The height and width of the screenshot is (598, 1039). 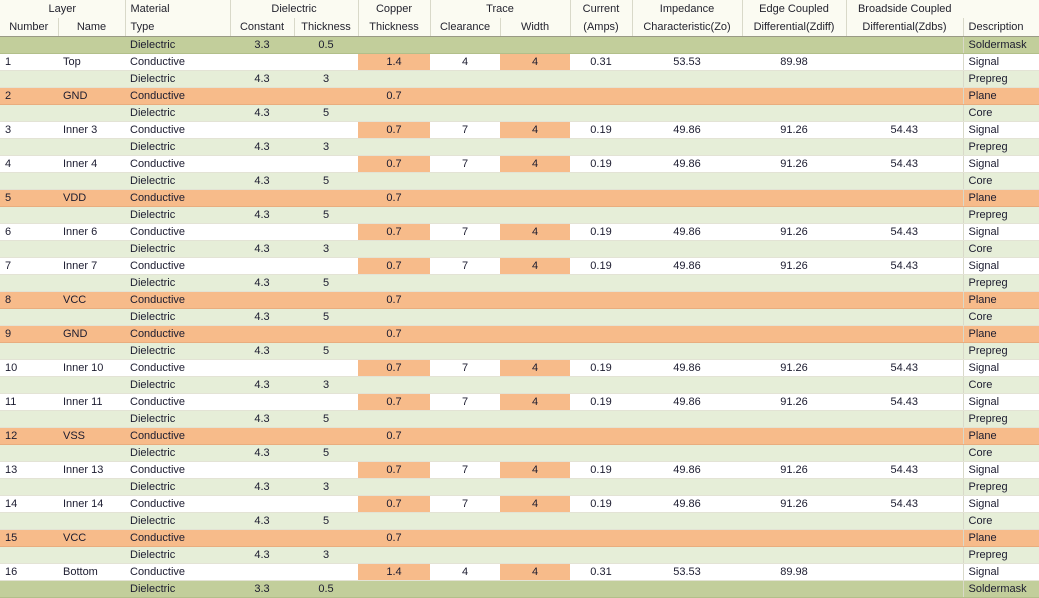 I want to click on table-row: 1 Top Conductive 1.4 4 4 0.31 53.53 89.98 Signal, so click(x=519, y=62).